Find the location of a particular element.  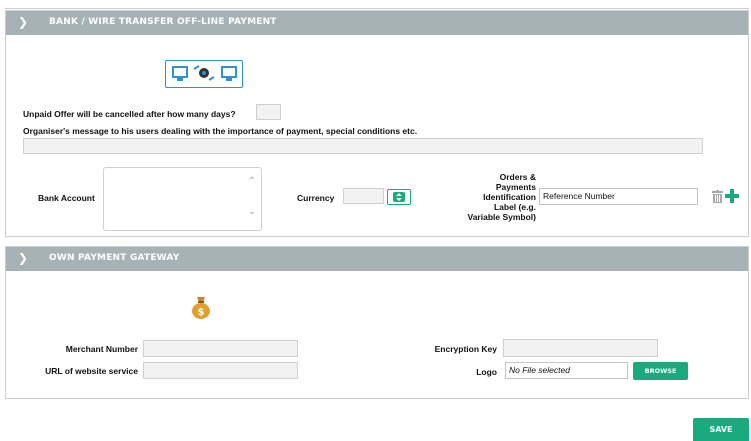

encryption-key-label: Encryption Key is located at coordinates (465, 349).